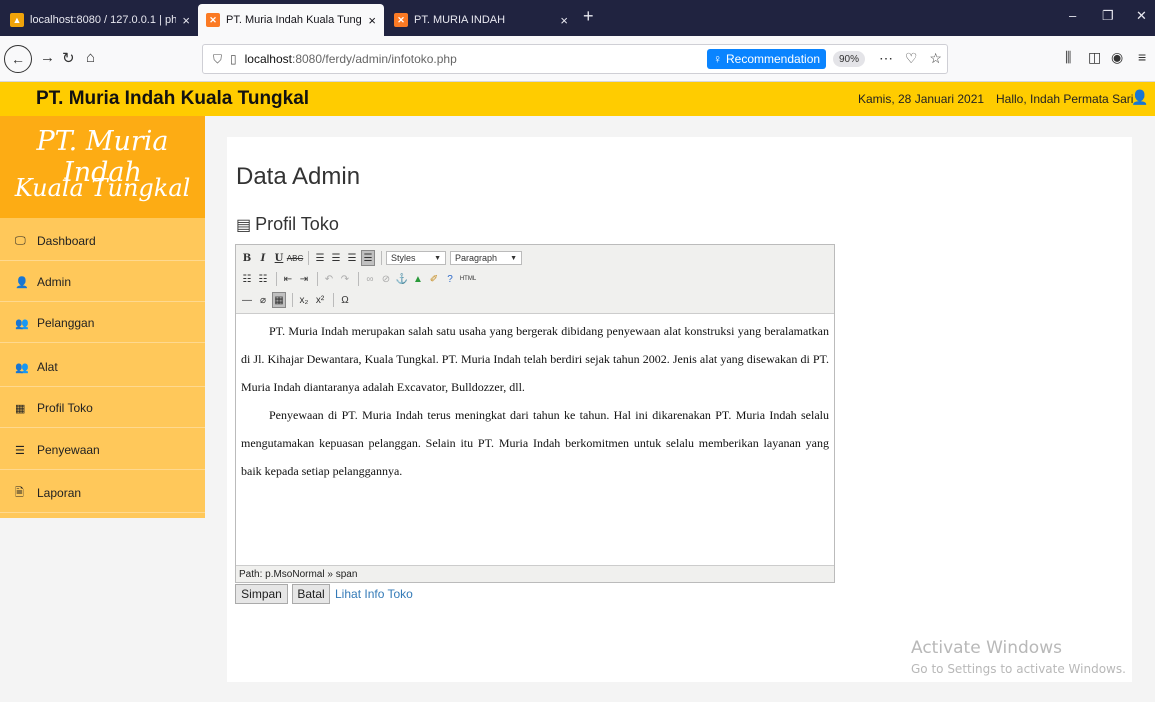  What do you see at coordinates (402, 279) in the screenshot?
I see `anchor-icon: ⚓` at bounding box center [402, 279].